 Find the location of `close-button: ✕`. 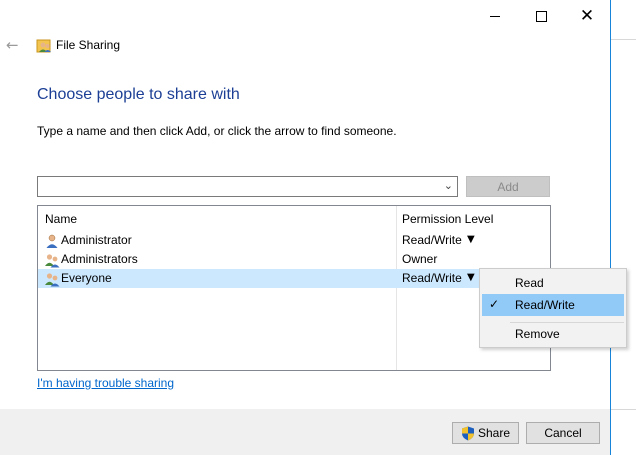

close-button: ✕ is located at coordinates (587, 16).